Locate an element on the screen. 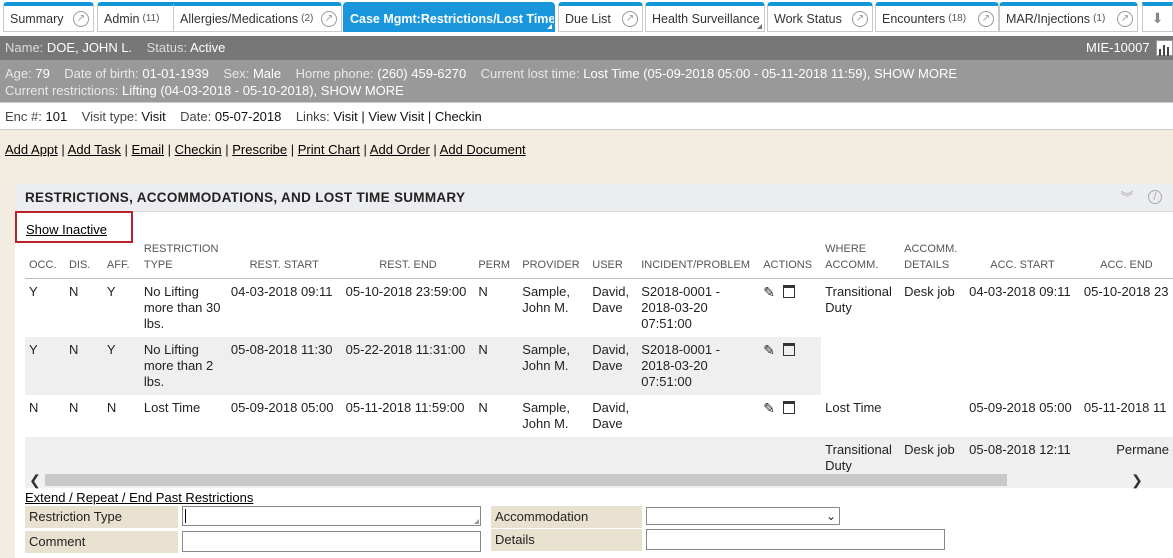 This screenshot has width=1173, height=558. column-header: DIS. is located at coordinates (83, 259).